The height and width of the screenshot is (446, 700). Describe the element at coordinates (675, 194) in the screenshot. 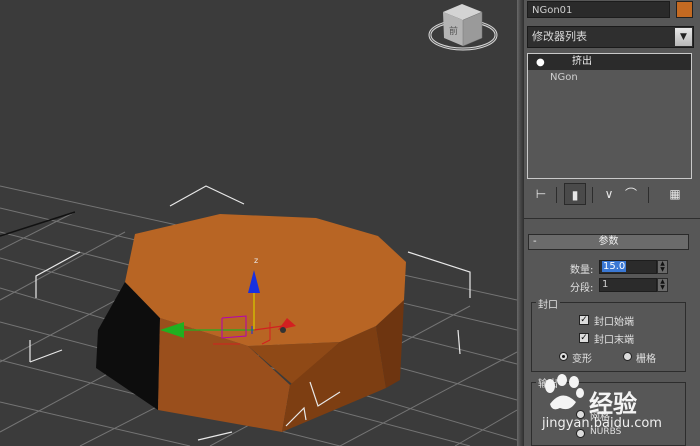

I see `configure-modifier-sets-icon: ▦` at that location.